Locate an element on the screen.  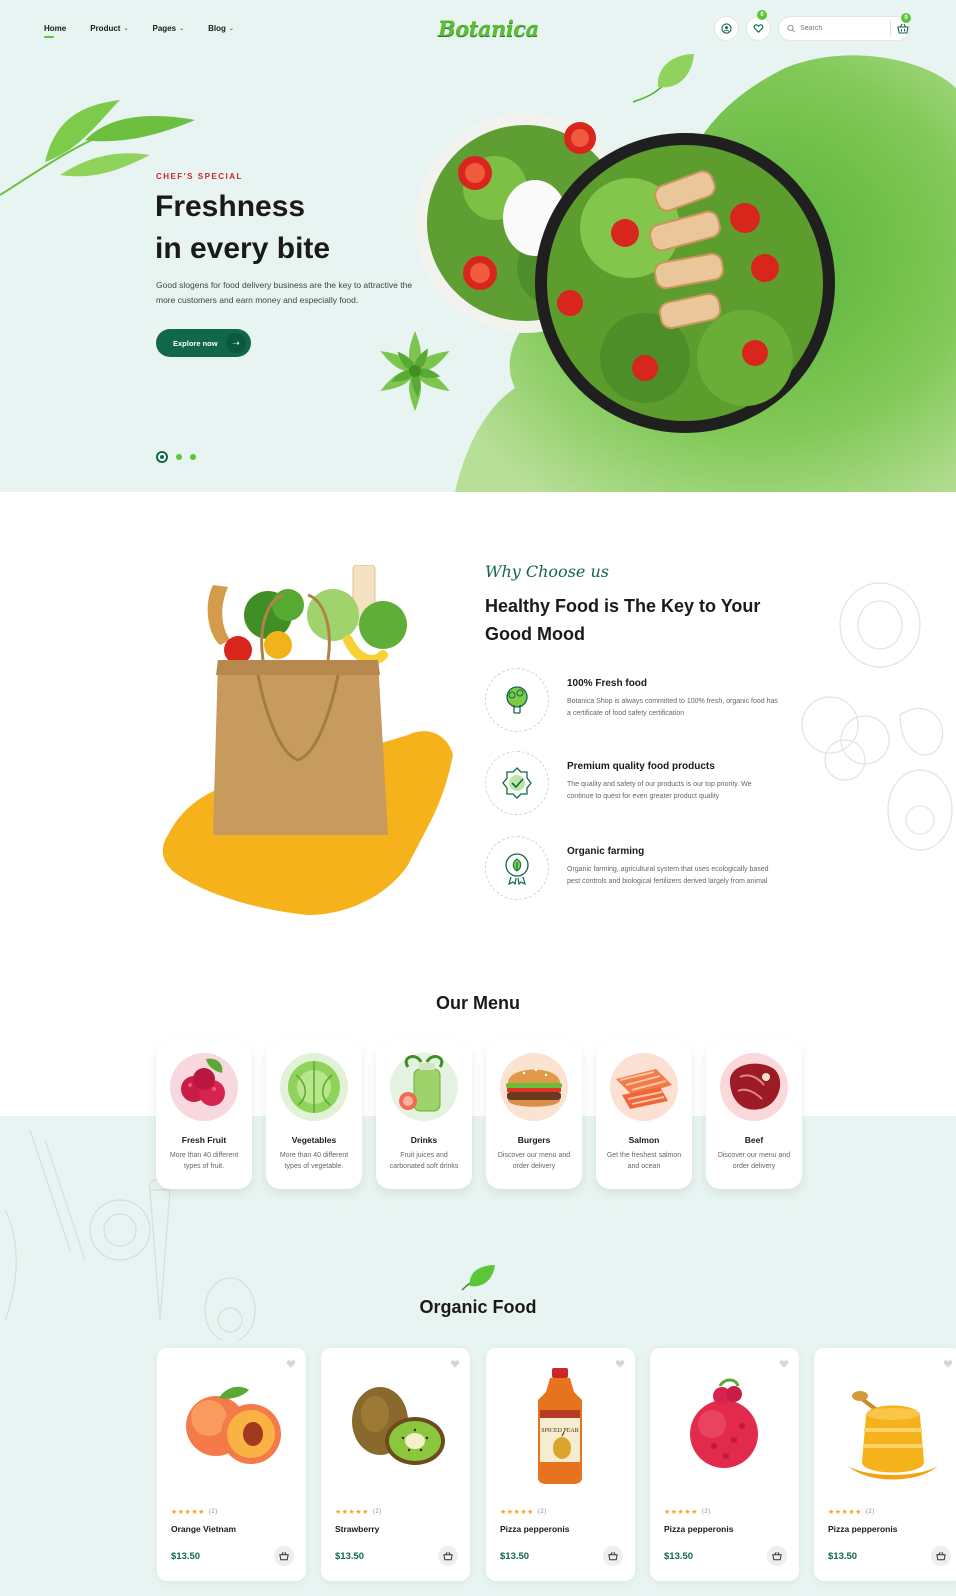
why-choose-script: Why Choose us is located at coordinates (547, 571).